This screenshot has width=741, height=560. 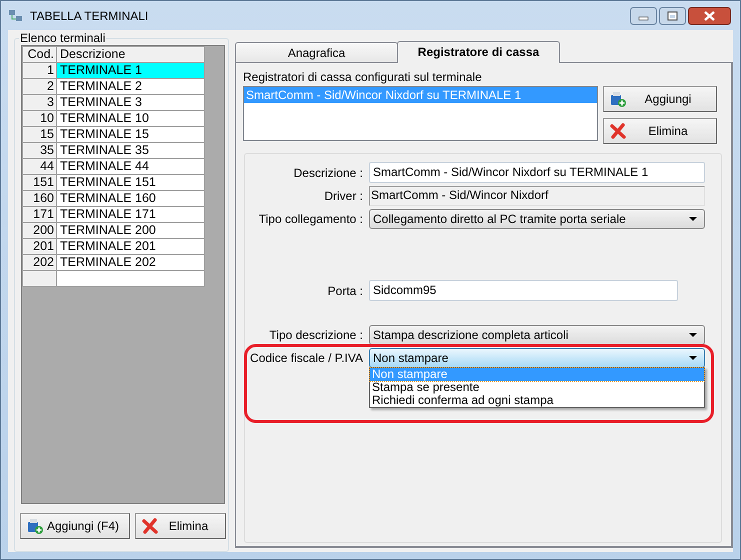 I want to click on field-label: Descrizione :, so click(x=327, y=173).